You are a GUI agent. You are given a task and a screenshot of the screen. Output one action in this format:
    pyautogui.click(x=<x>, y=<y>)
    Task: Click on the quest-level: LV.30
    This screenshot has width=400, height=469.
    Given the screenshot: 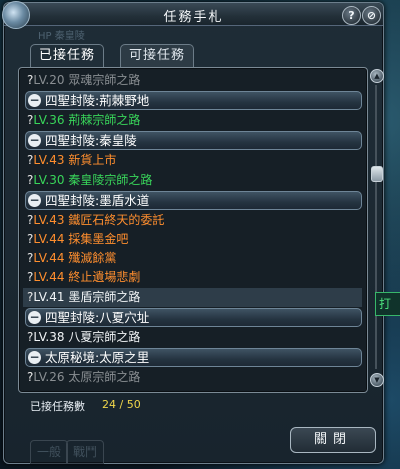 What is the action you would take?
    pyautogui.click(x=49, y=179)
    